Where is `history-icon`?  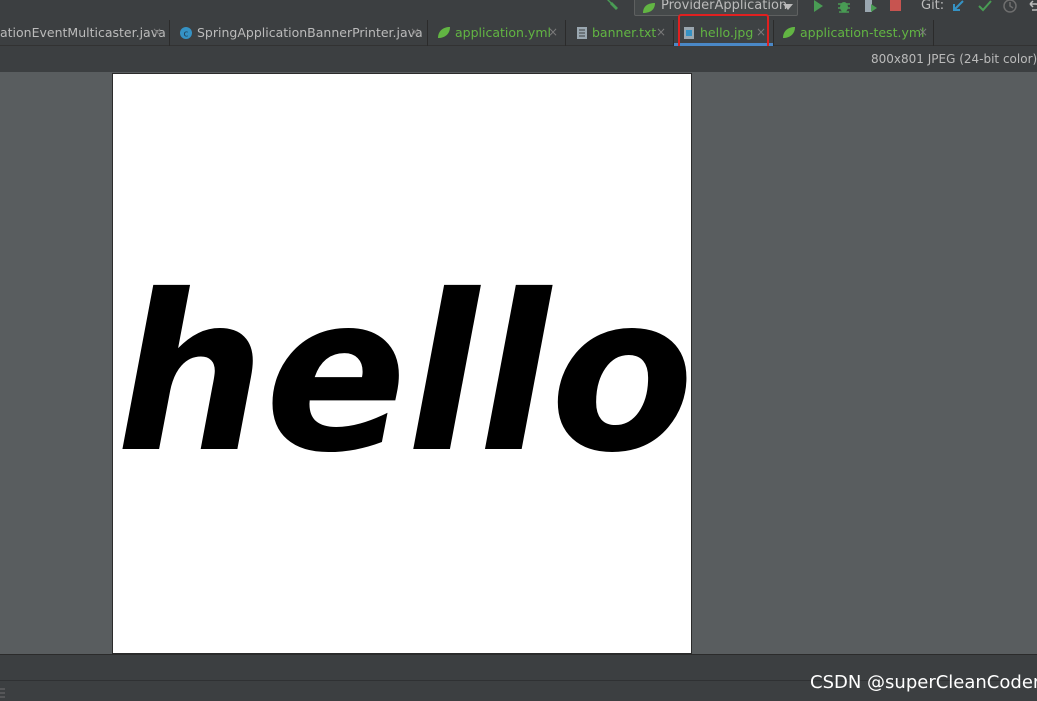 history-icon is located at coordinates (1010, 7).